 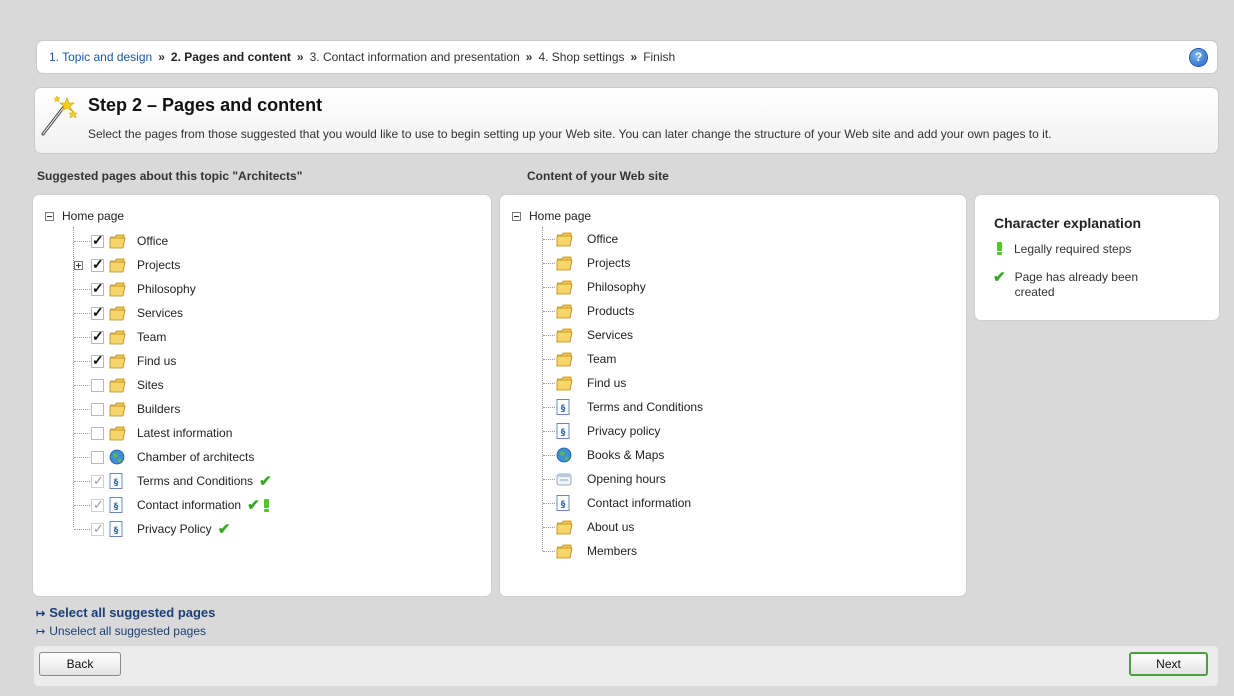 What do you see at coordinates (196, 457) in the screenshot?
I see `list-item-label: Chamber of architects` at bounding box center [196, 457].